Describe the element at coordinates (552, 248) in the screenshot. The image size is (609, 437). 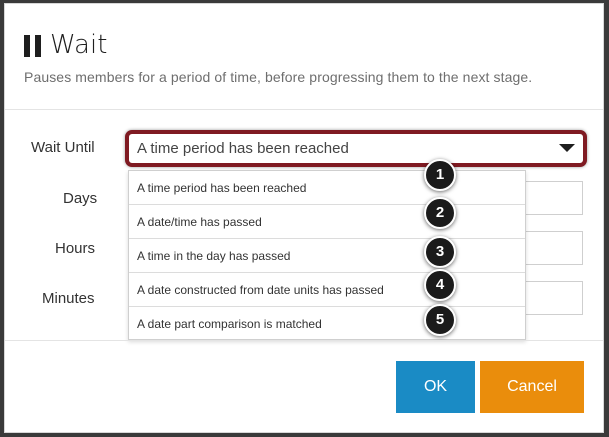
I see `hours-input` at that location.